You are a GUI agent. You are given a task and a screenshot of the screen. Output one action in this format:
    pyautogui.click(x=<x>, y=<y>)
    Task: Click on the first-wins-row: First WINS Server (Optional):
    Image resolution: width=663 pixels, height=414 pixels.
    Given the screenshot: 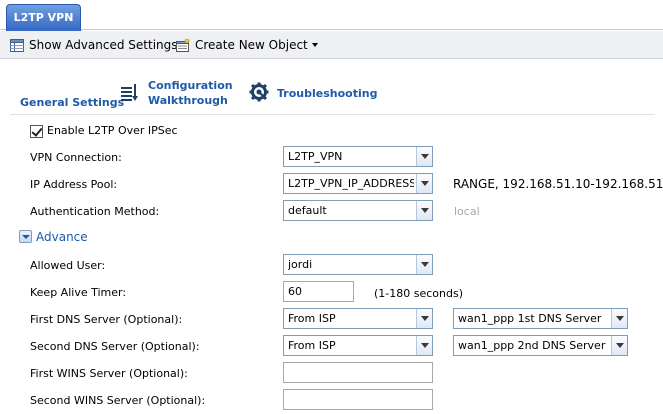 What is the action you would take?
    pyautogui.click(x=331, y=374)
    